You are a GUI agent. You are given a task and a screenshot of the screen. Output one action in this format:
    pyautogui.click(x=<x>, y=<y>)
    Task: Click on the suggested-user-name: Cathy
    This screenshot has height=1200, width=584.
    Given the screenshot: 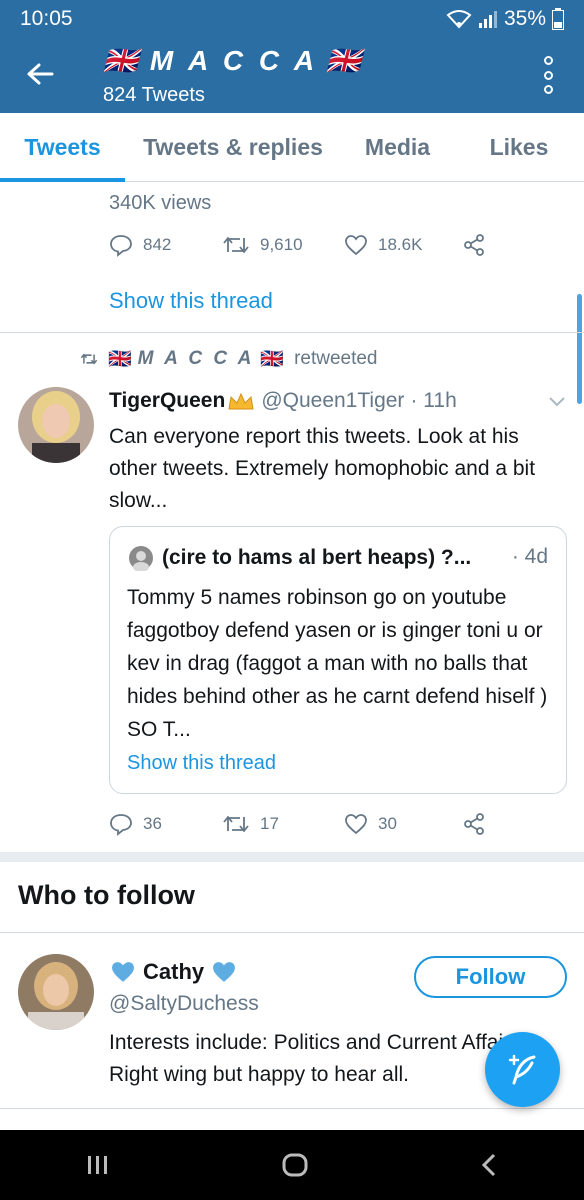 What is the action you would take?
    pyautogui.click(x=173, y=972)
    